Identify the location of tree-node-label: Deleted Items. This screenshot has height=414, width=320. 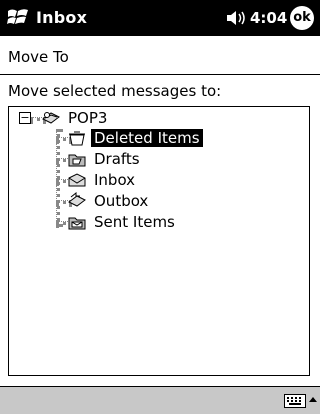
(147, 138).